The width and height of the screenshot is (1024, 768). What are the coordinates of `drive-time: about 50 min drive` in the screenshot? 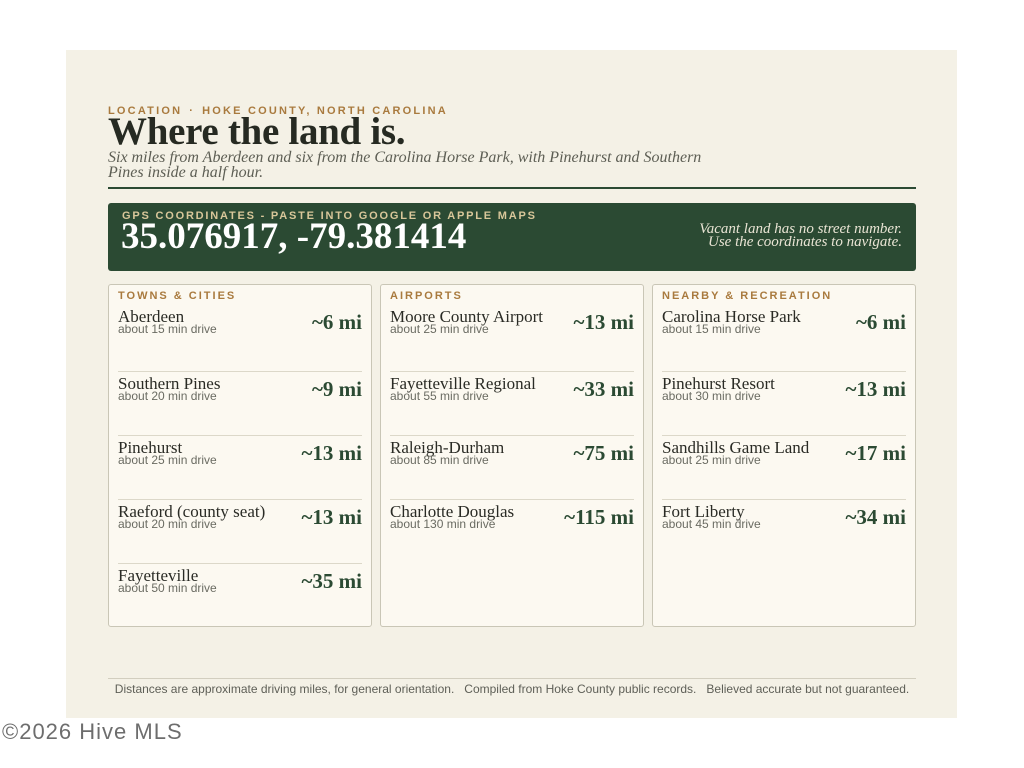 It's located at (167, 588).